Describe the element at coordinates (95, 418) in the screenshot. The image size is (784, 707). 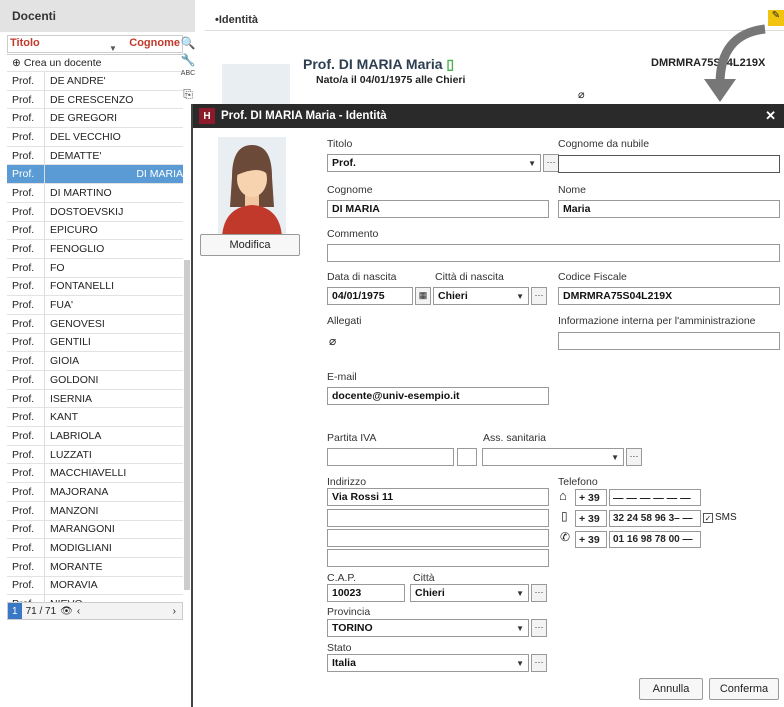
I see `table-row: Prof. KANT` at that location.